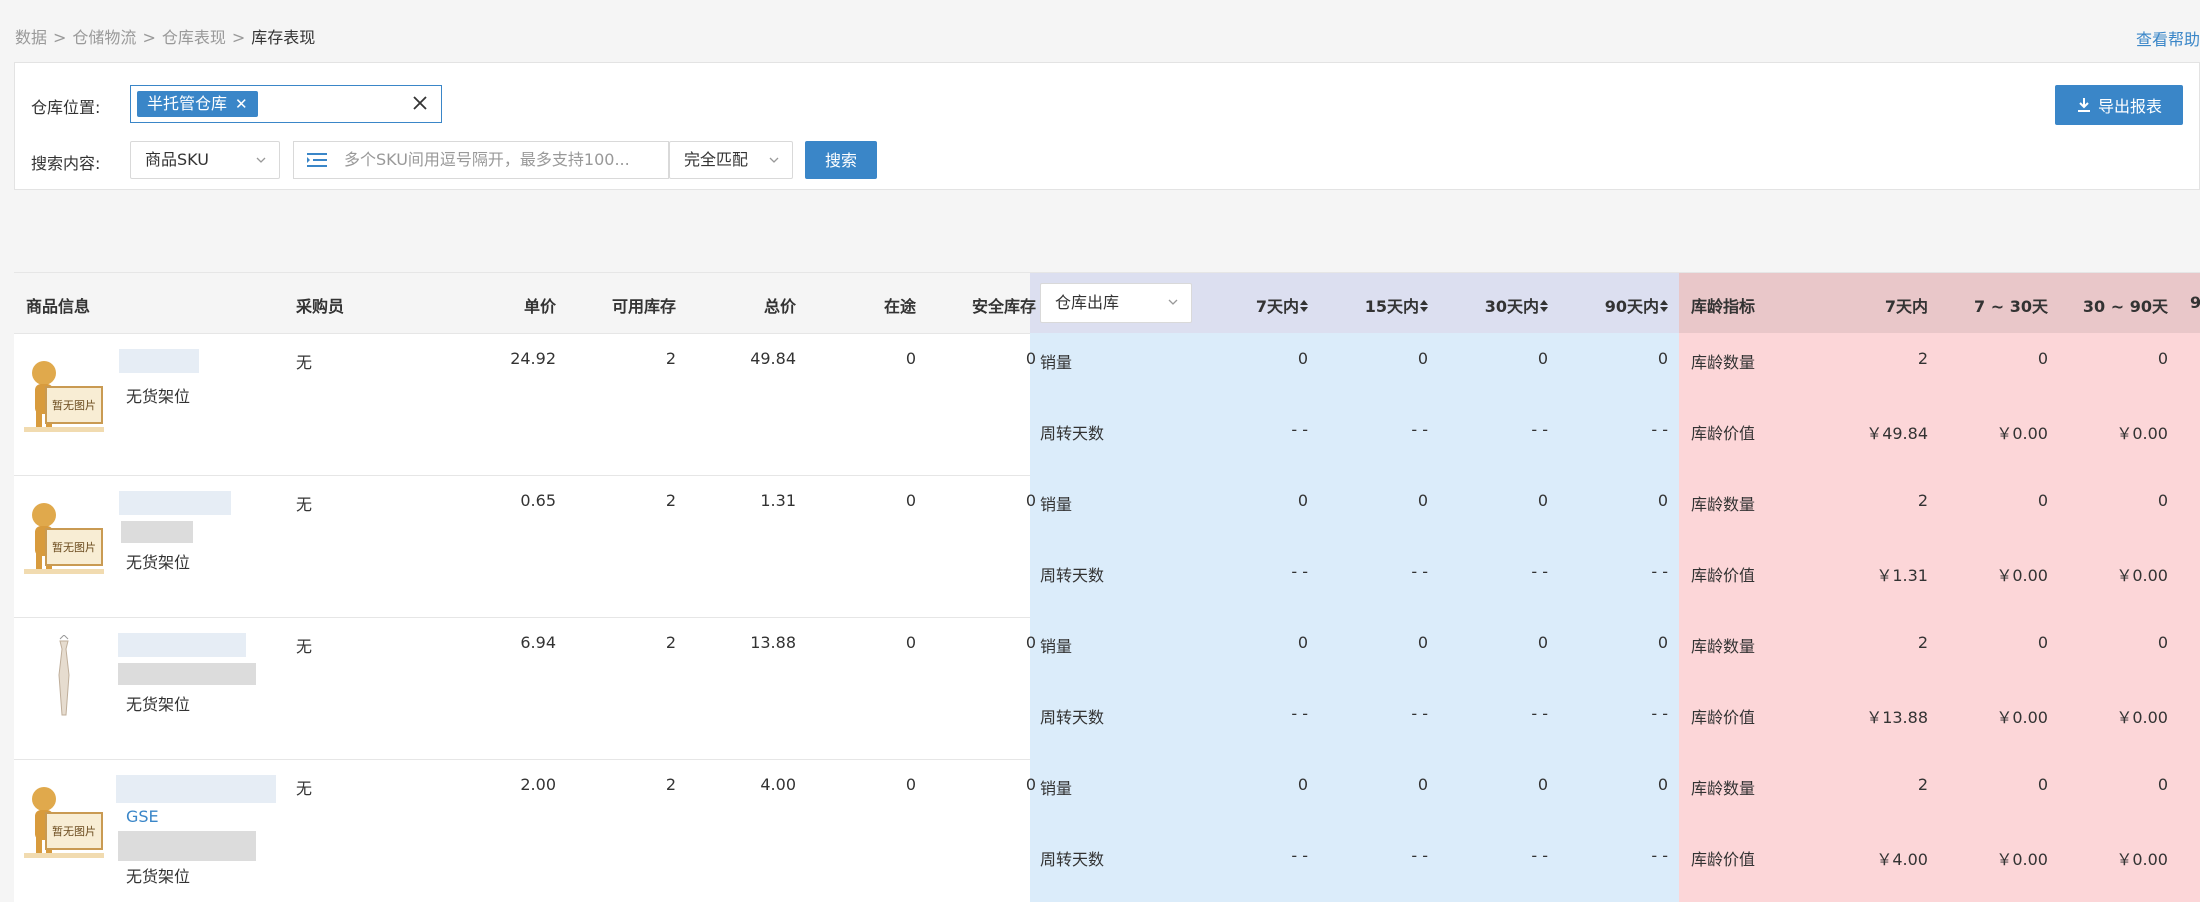 Image resolution: width=2200 pixels, height=902 pixels. What do you see at coordinates (197, 104) in the screenshot?
I see `location-tag: 半托管仓库 ✕` at bounding box center [197, 104].